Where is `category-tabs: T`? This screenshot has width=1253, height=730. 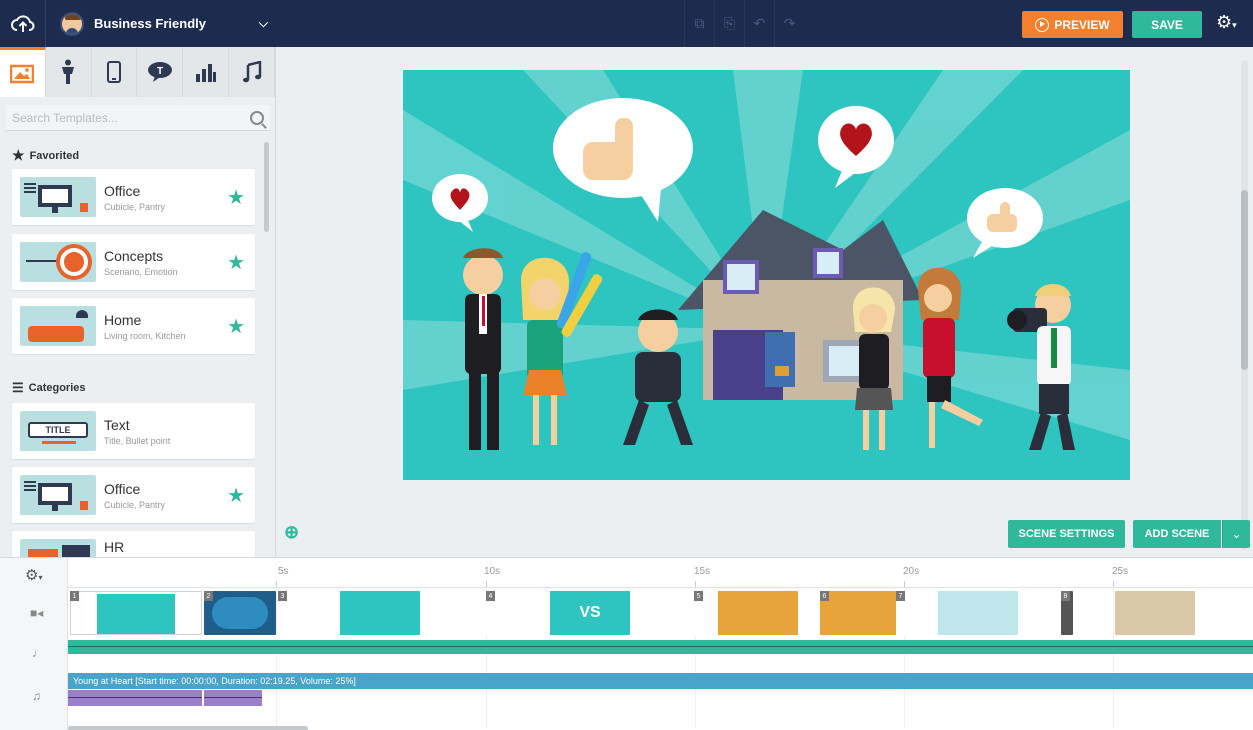 category-tabs: T is located at coordinates (137, 72).